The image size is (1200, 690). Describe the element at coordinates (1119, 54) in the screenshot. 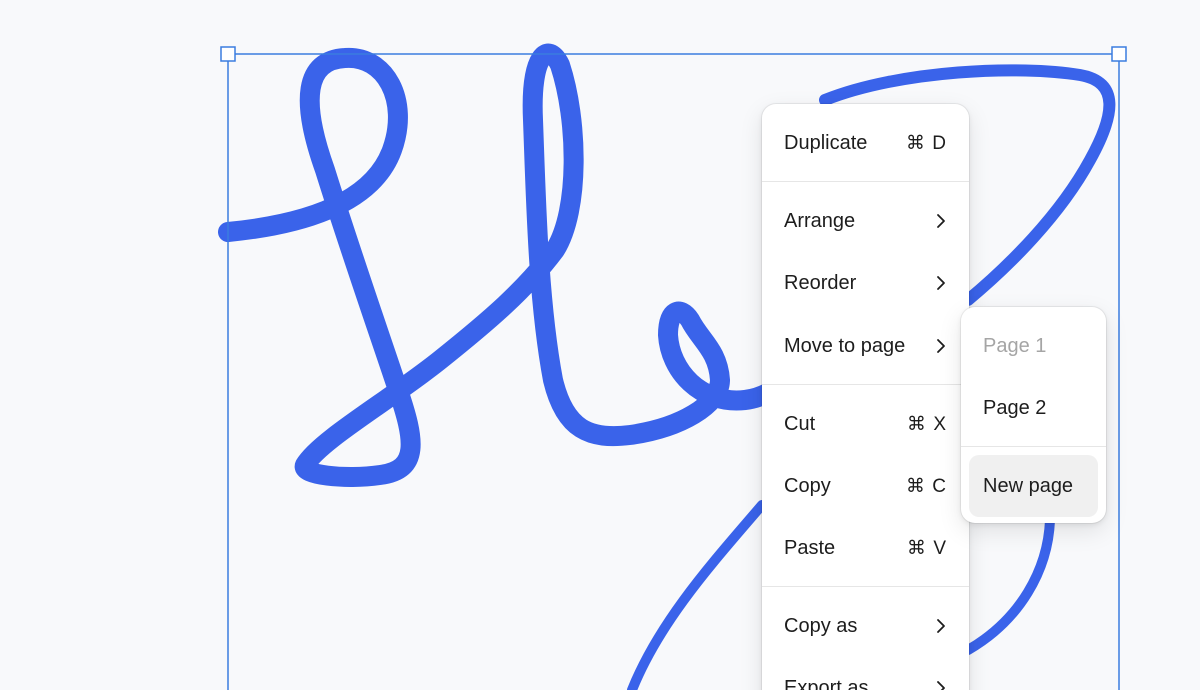

I see `resize-handle-top-right` at that location.